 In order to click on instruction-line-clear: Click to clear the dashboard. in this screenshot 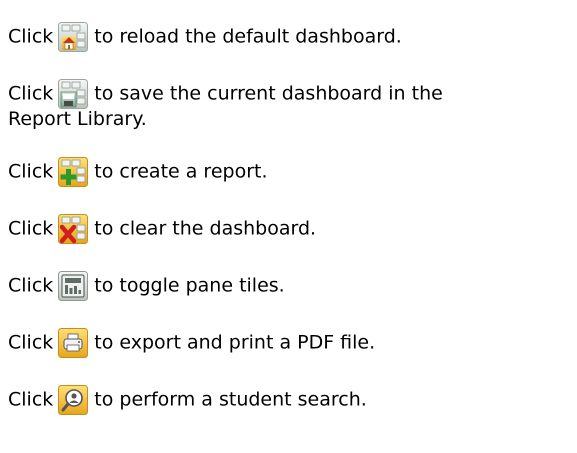, I will do `click(162, 228)`.